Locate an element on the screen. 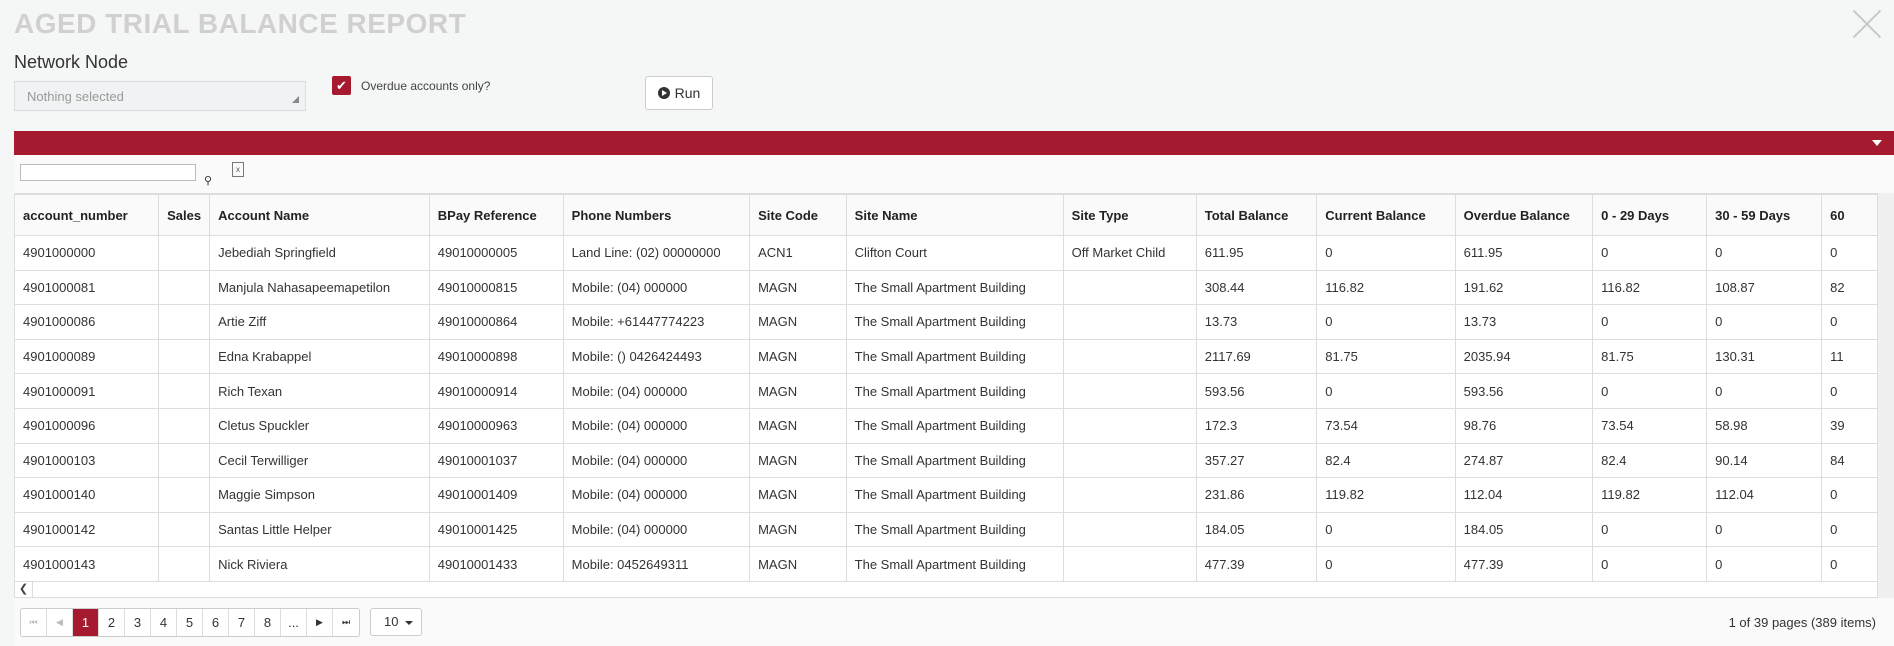 Image resolution: width=1894 pixels, height=646 pixels. run-label: Run is located at coordinates (687, 93).